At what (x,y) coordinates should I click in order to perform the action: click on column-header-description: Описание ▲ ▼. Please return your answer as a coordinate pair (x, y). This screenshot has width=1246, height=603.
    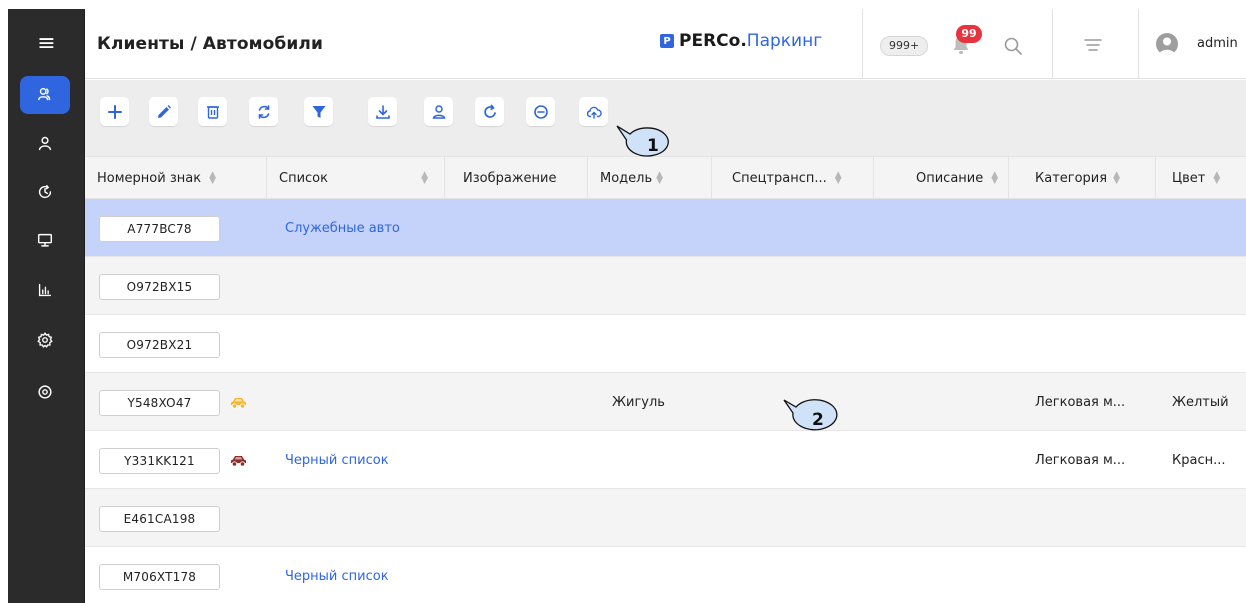
    Looking at the image, I should click on (941, 178).